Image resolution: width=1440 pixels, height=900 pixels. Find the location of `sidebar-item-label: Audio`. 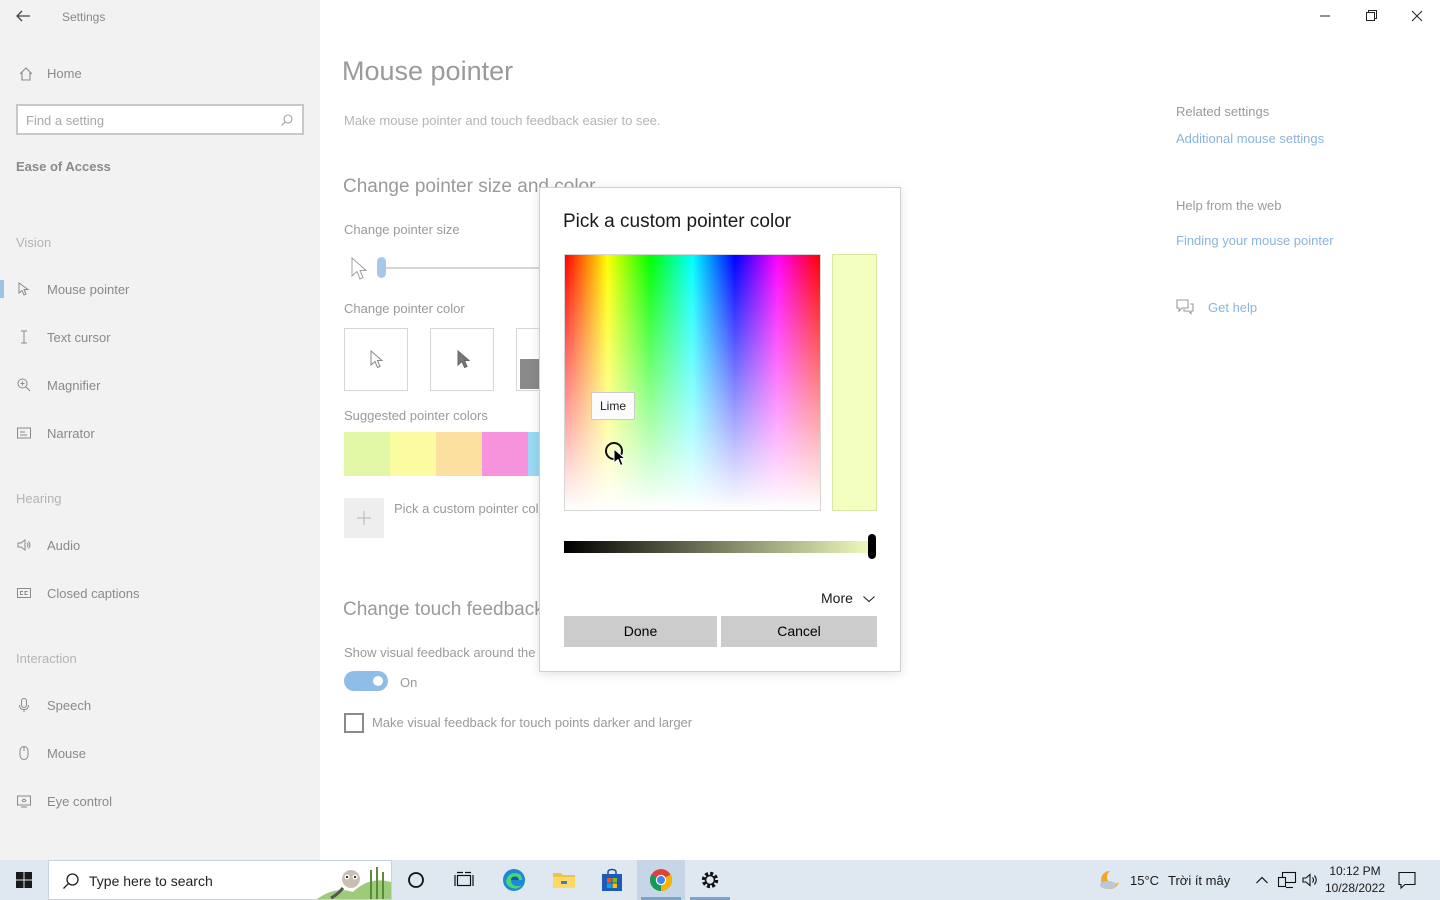

sidebar-item-label: Audio is located at coordinates (64, 545).